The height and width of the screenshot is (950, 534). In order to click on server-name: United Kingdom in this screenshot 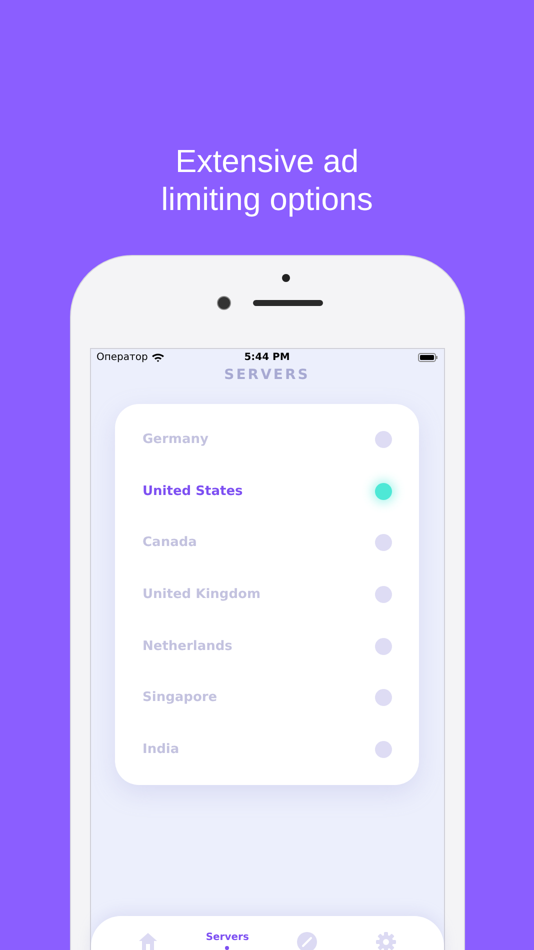, I will do `click(201, 594)`.